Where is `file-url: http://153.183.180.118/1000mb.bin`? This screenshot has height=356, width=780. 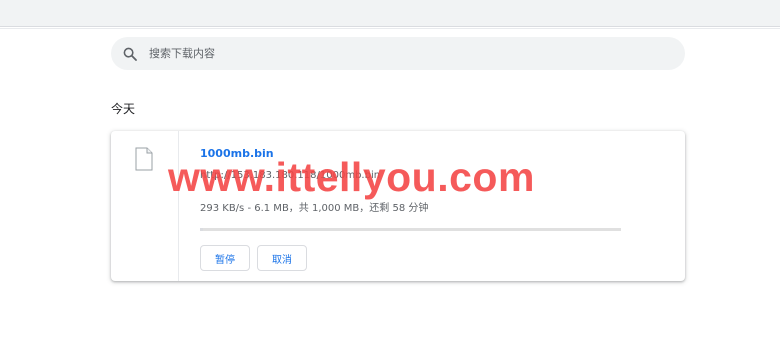
file-url: http://153.183.180.118/1000mb.bin is located at coordinates (290, 175).